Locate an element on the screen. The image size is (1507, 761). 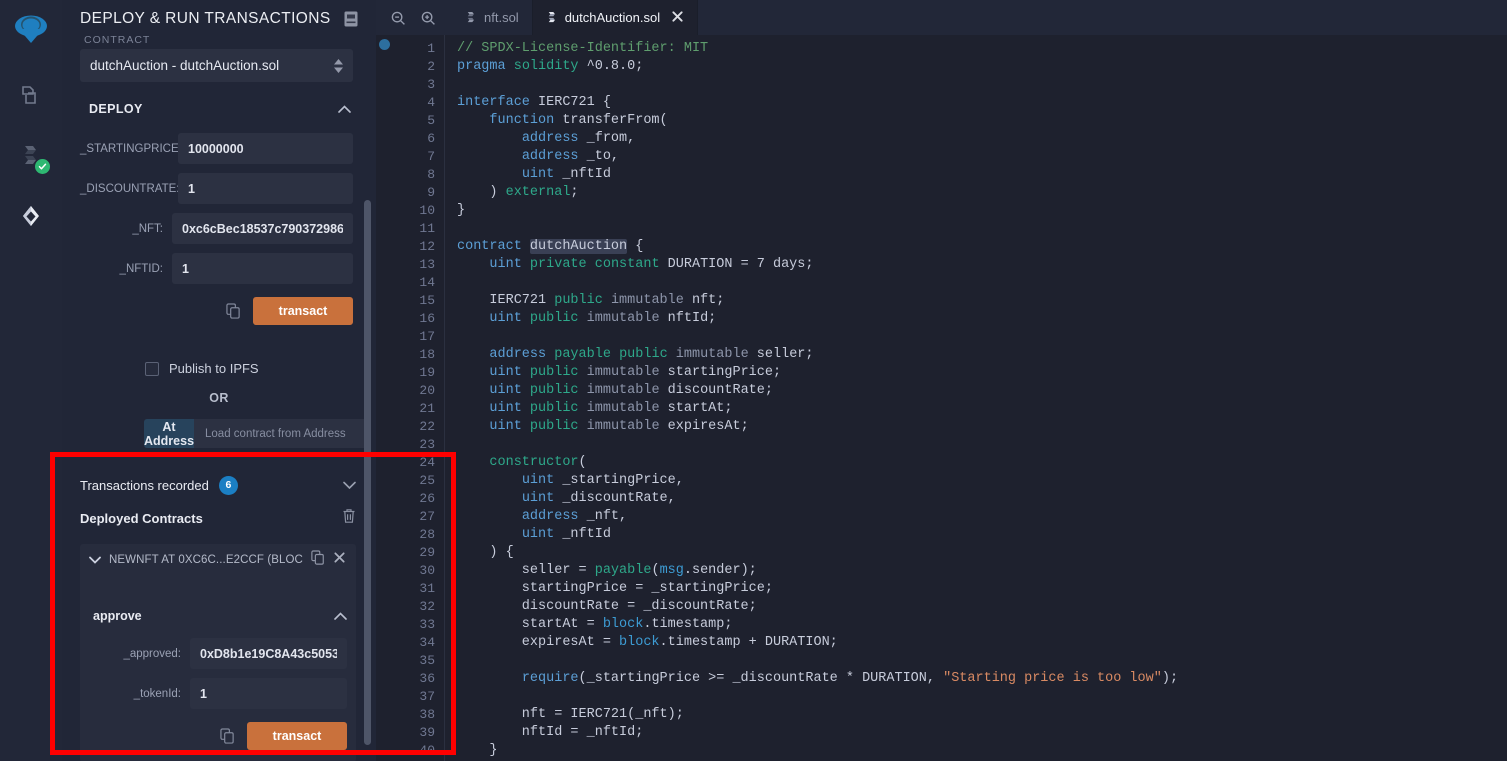
line-number: 33 is located at coordinates (427, 624).